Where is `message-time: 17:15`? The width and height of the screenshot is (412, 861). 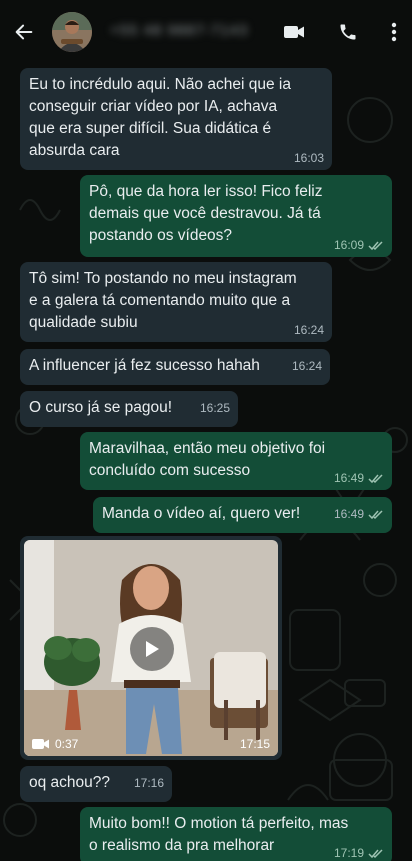 message-time: 17:15 is located at coordinates (254, 744).